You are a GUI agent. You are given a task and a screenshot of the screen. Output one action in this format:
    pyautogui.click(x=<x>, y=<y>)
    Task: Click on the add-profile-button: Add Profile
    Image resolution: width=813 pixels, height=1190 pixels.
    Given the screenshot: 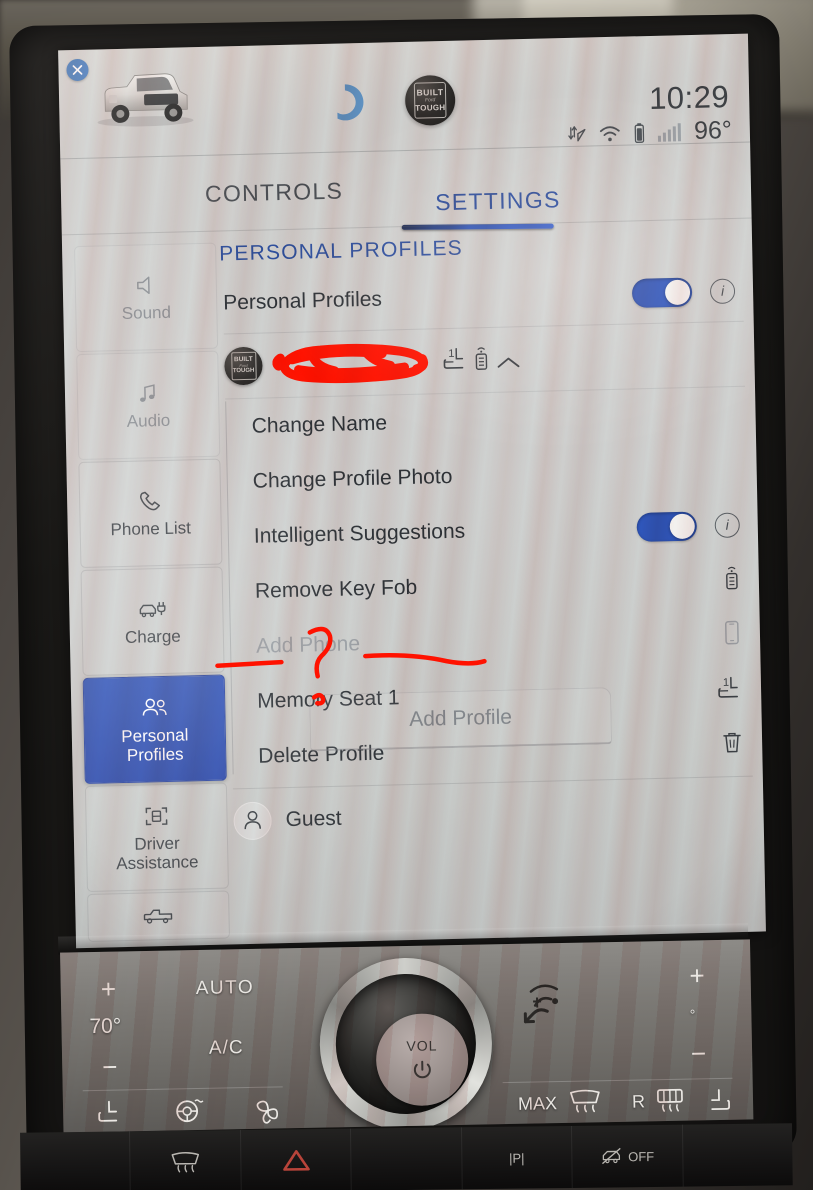 What is the action you would take?
    pyautogui.click(x=461, y=719)
    